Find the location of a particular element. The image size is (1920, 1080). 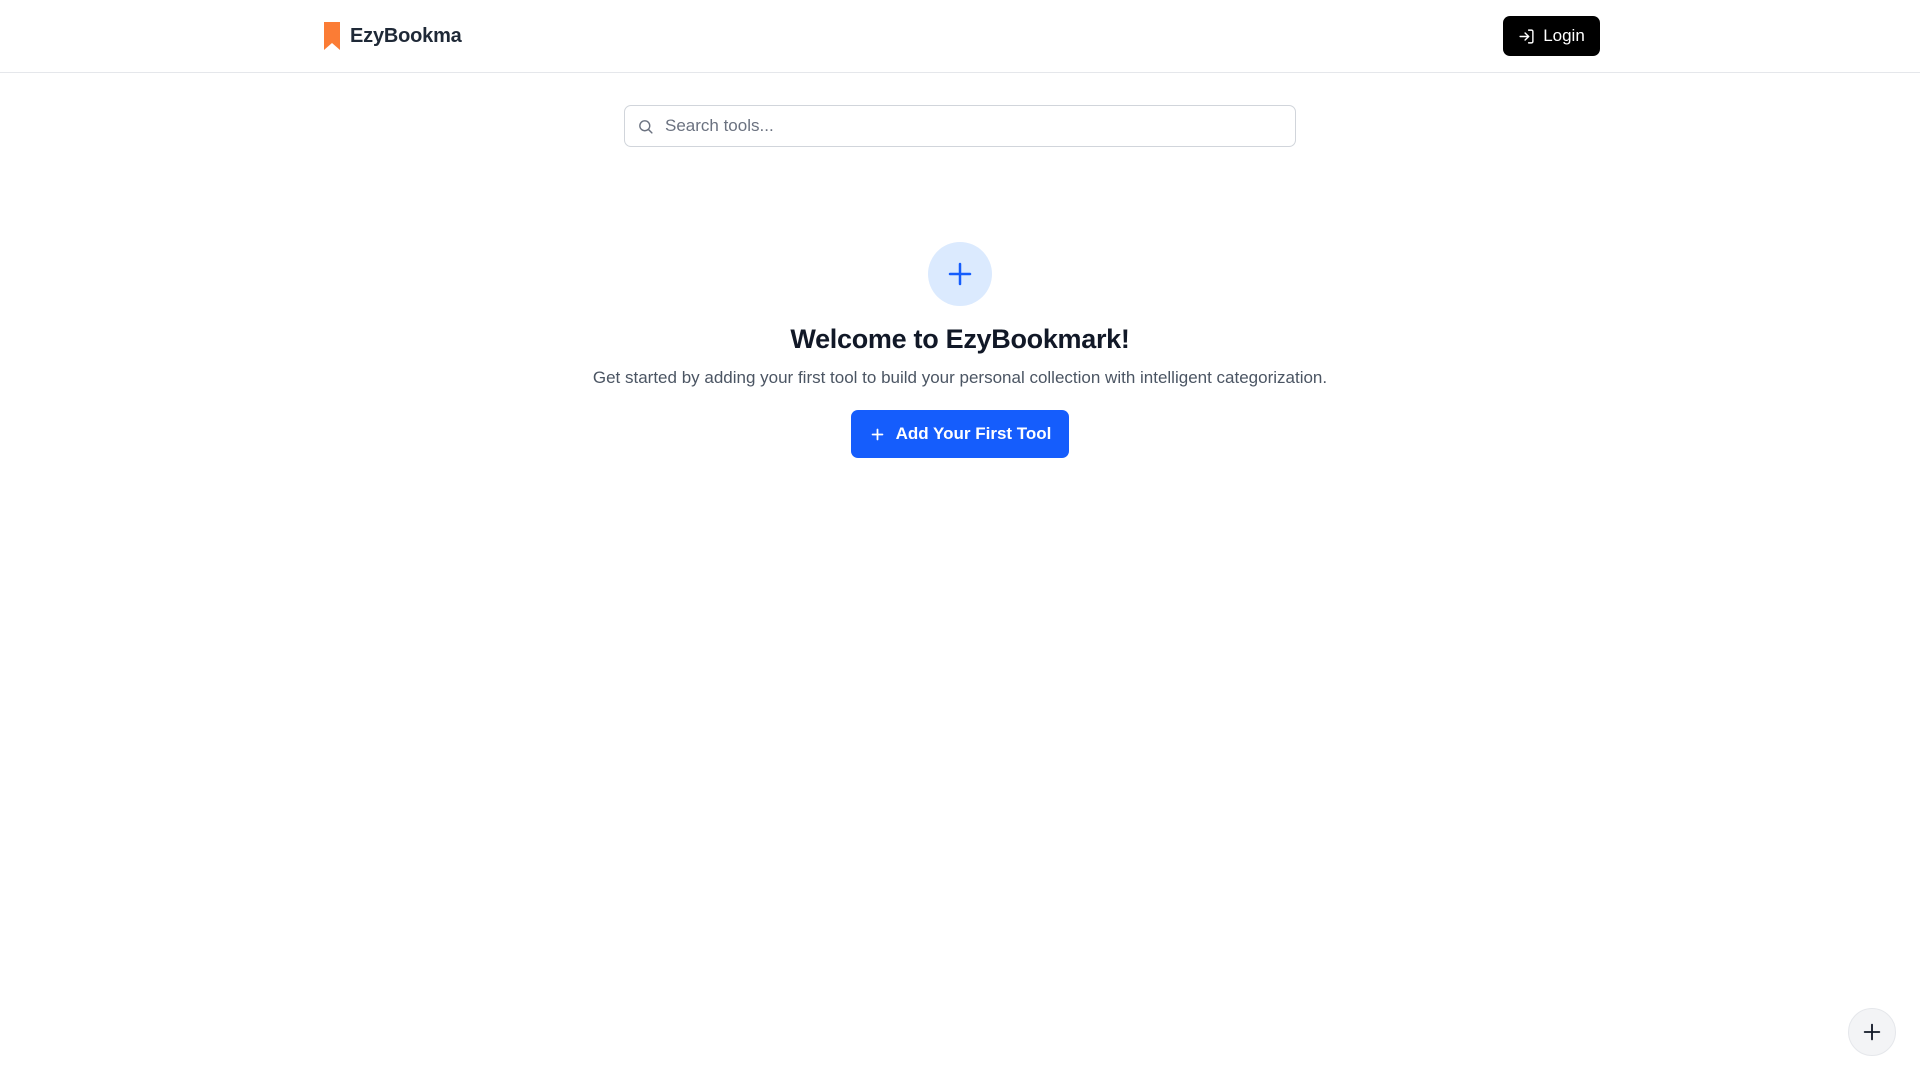

brand-name: EzyBookmark is located at coordinates (406, 35).